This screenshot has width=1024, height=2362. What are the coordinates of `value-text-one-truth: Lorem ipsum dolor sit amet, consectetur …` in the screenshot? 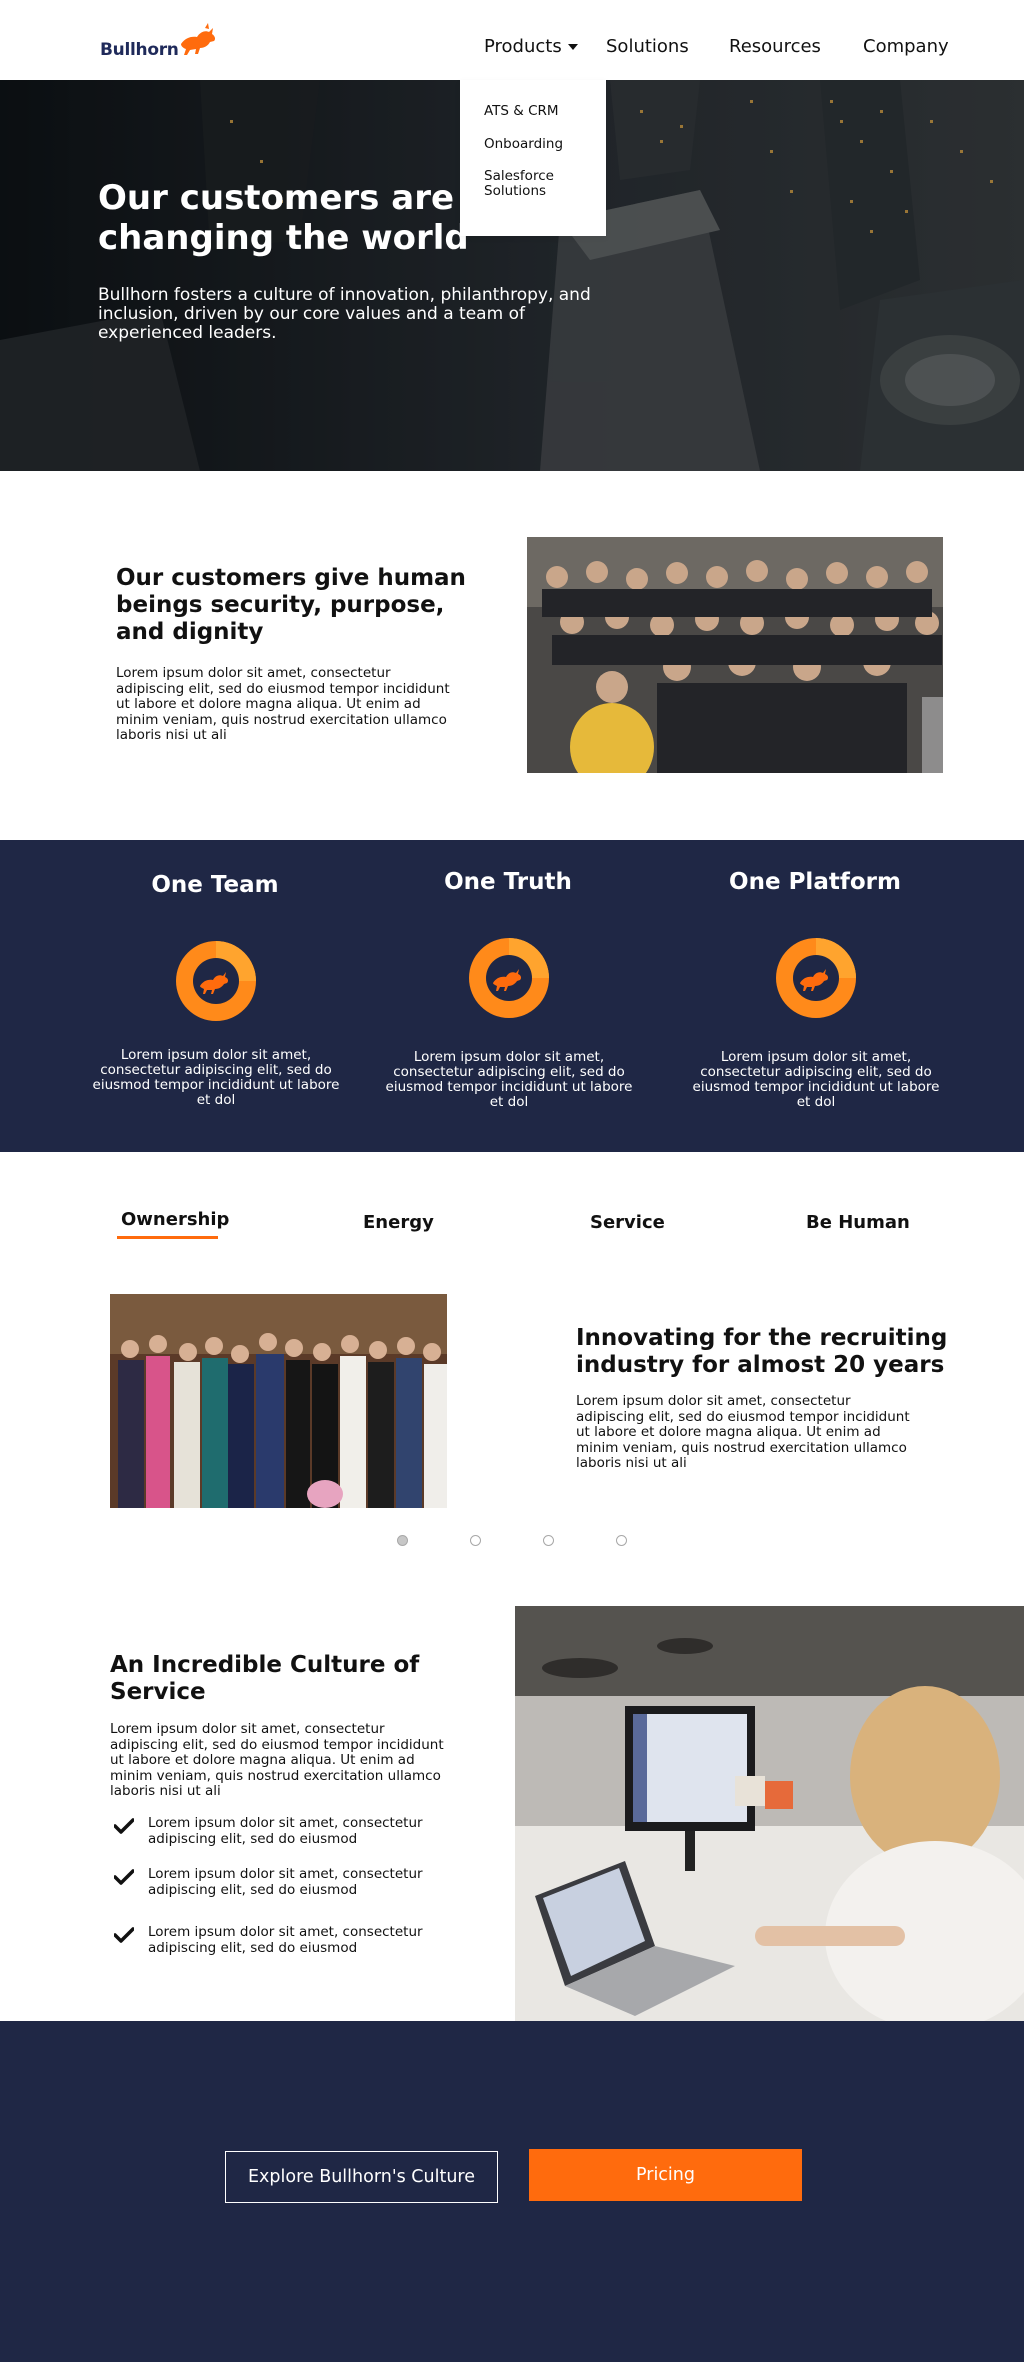 It's located at (509, 1079).